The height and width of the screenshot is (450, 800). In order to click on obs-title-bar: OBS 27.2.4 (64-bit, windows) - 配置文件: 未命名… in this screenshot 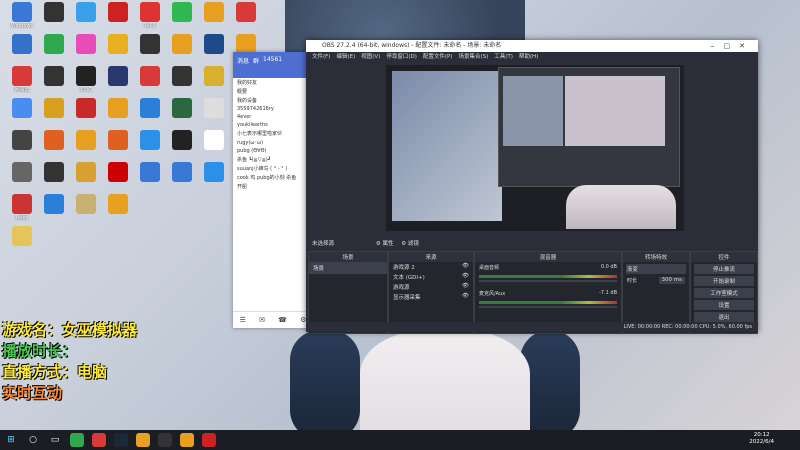, I will do `click(532, 46)`.